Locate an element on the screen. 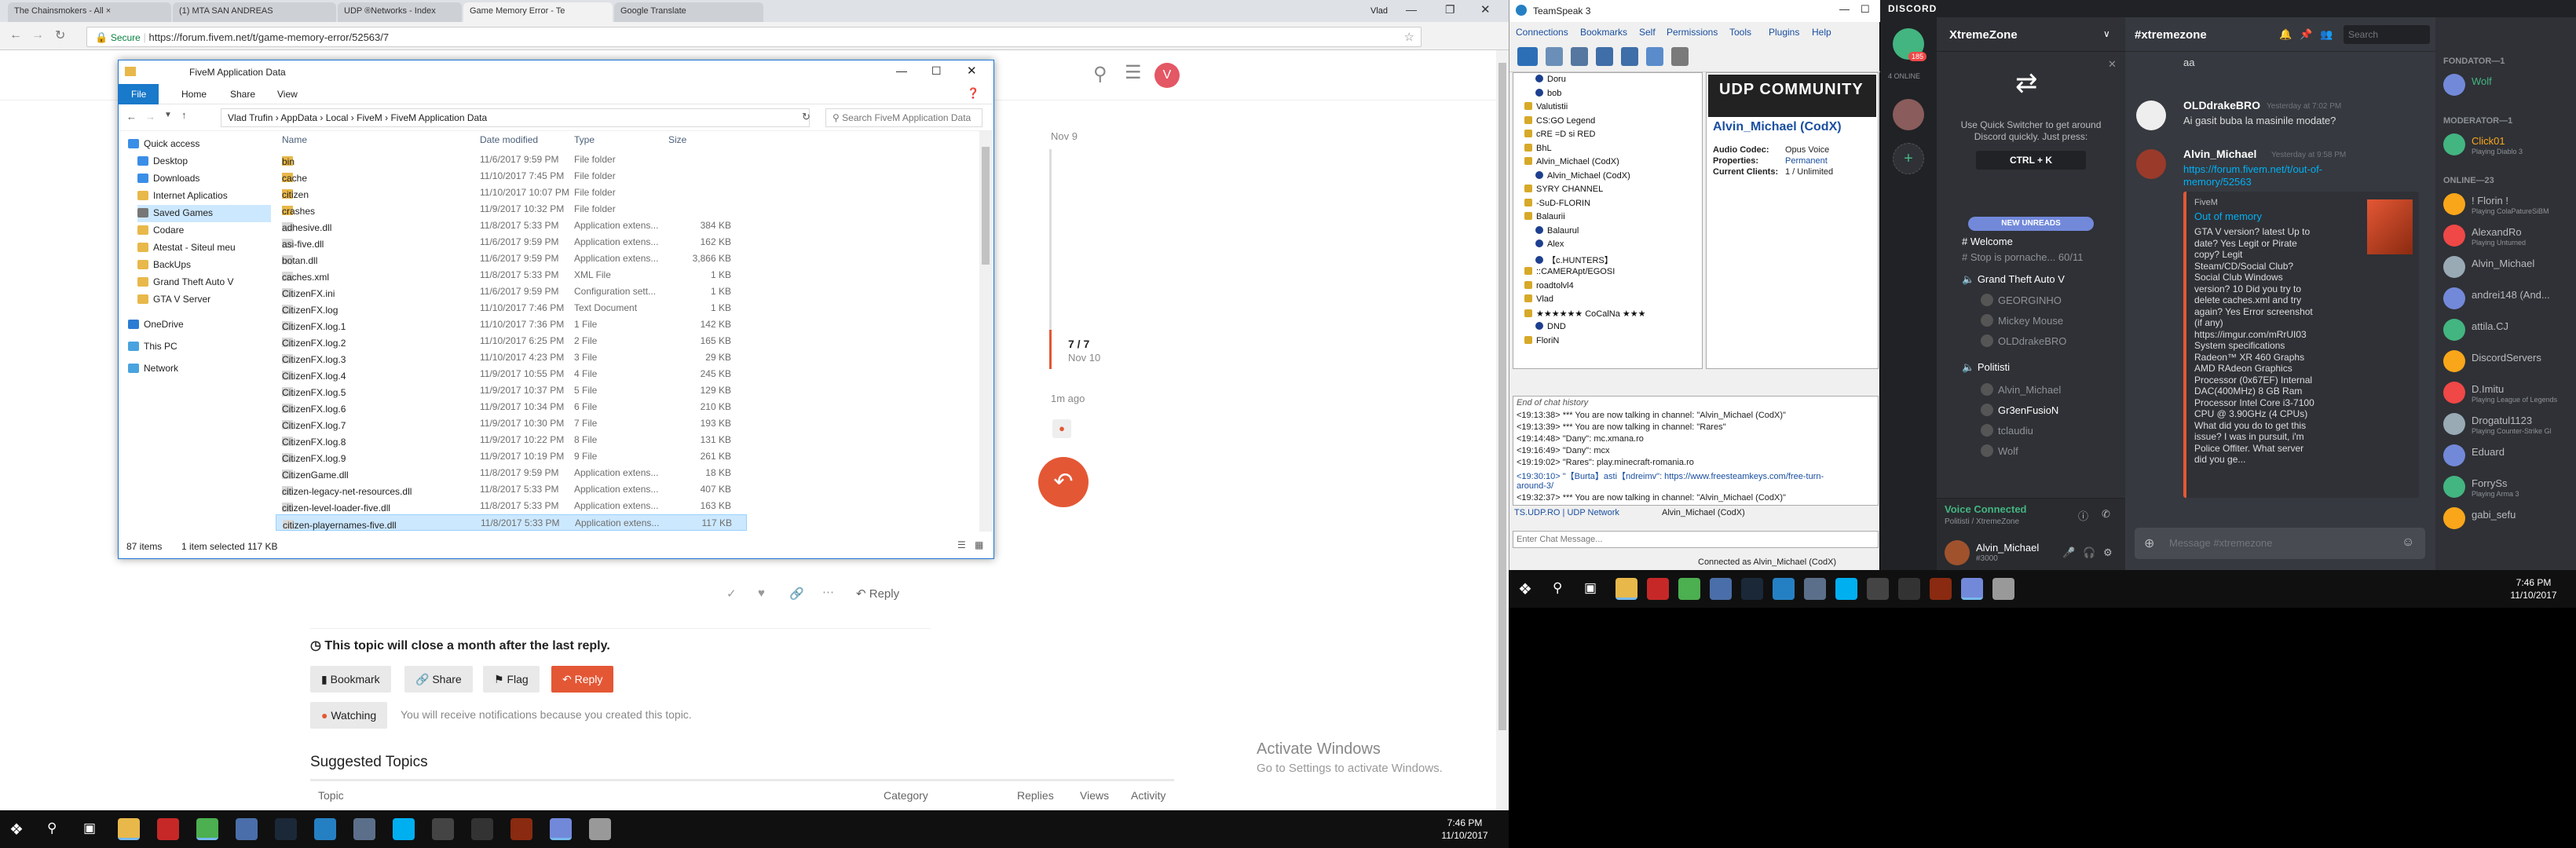  voice-user: Gr3enFusioN is located at coordinates (2020, 410).